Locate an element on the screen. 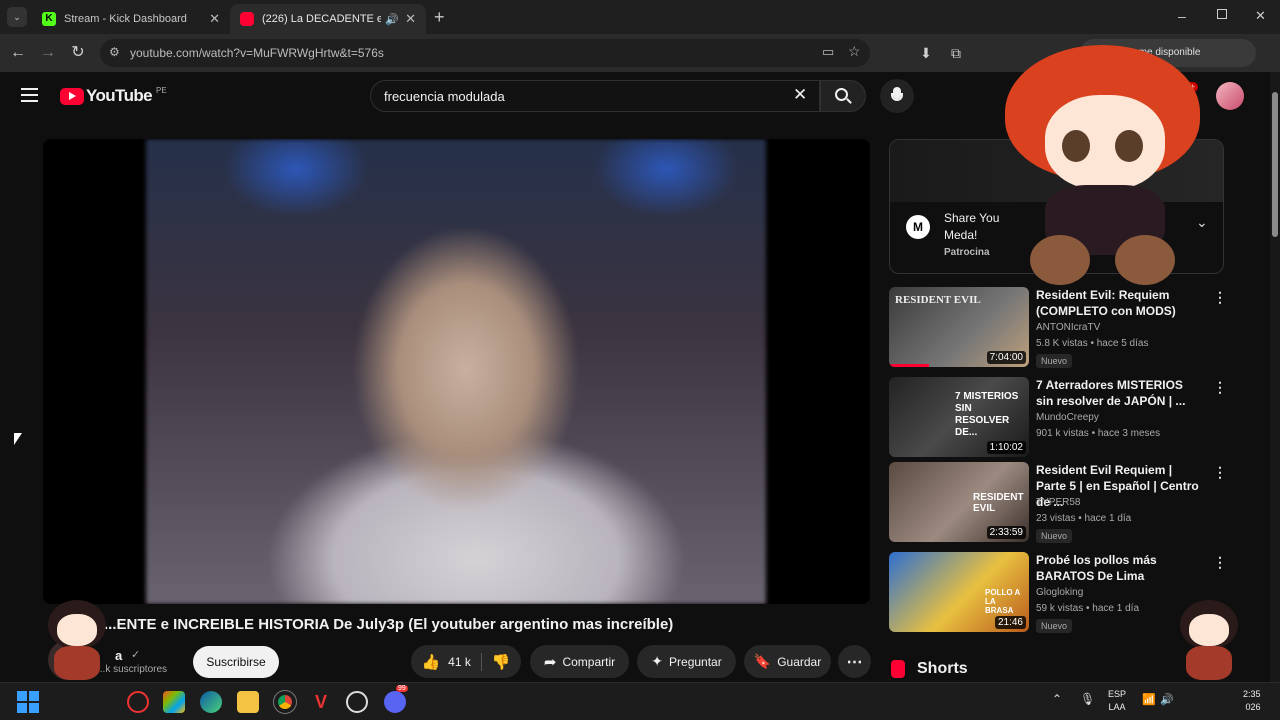 The image size is (1280, 720). scroll-thumb is located at coordinates (1275, 164).